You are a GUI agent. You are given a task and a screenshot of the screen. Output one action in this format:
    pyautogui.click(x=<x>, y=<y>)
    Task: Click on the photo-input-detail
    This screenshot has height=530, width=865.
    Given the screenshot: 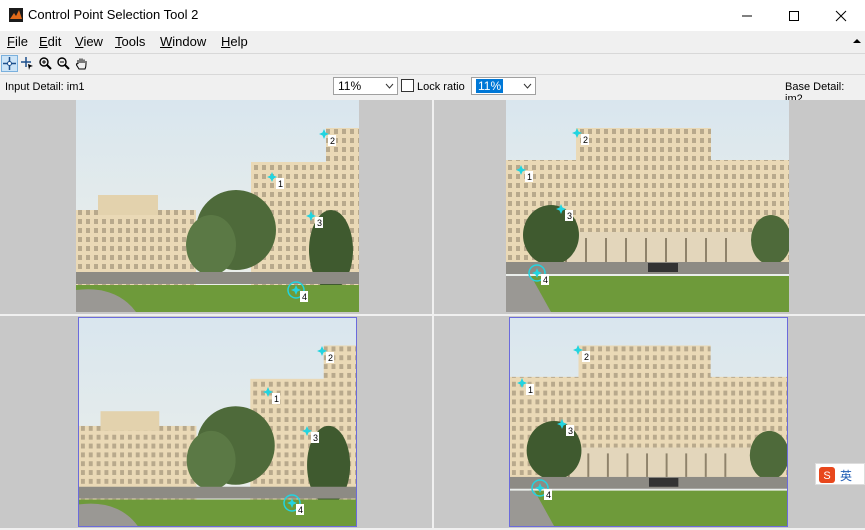 What is the action you would take?
    pyautogui.click(x=217, y=206)
    